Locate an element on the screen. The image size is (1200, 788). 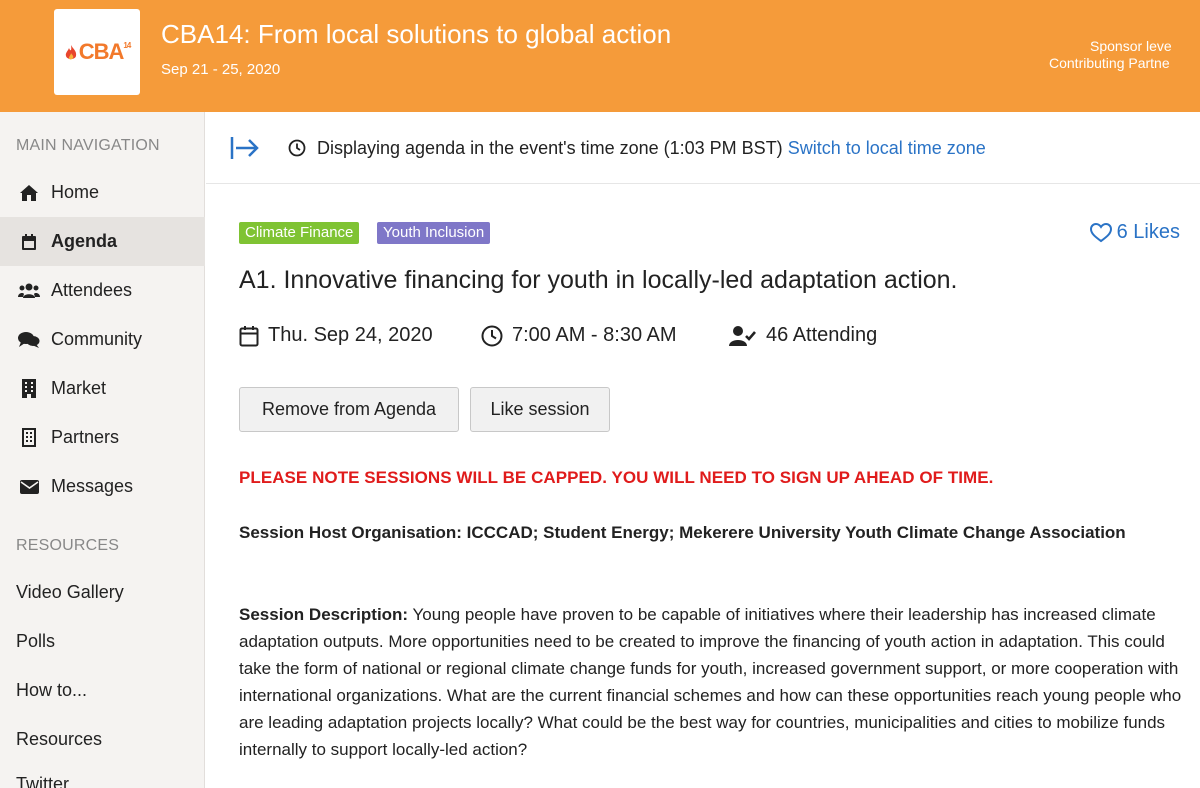
contributing-partner-label: Contributing Partne is located at coordinates (1109, 63).